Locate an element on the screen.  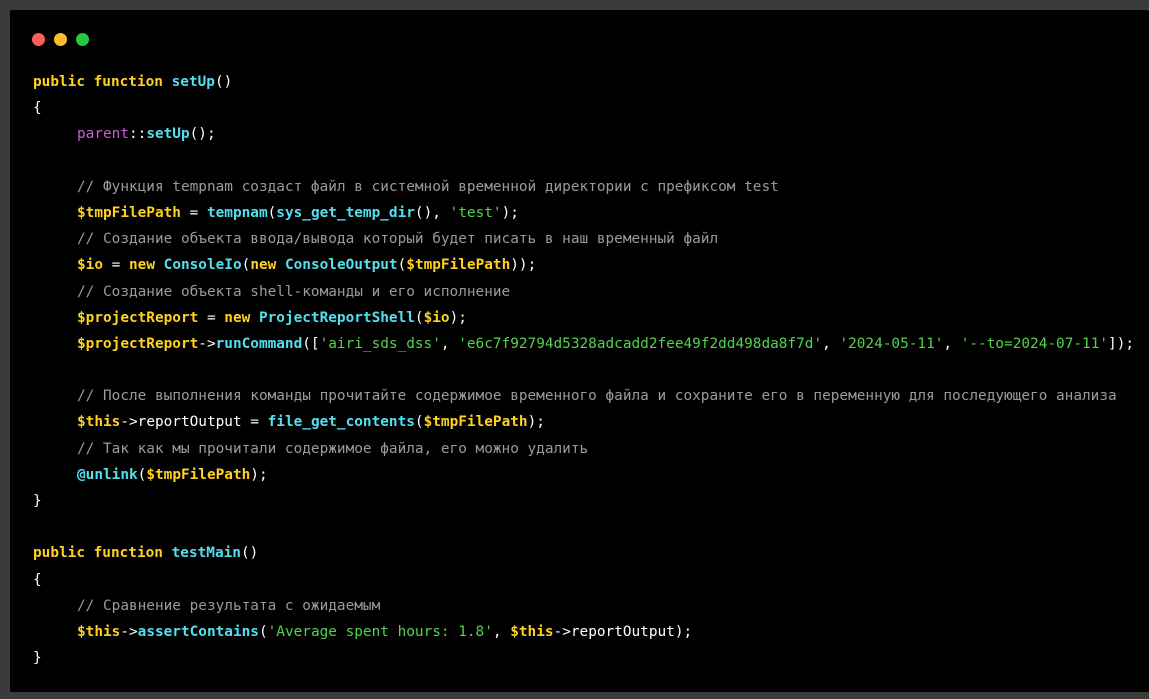
class-name: ProjectReportShell is located at coordinates (336, 317).